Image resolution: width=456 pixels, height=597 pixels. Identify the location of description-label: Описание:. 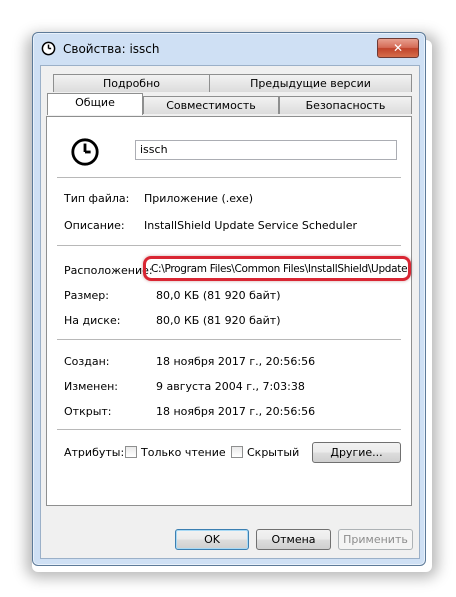
(94, 225).